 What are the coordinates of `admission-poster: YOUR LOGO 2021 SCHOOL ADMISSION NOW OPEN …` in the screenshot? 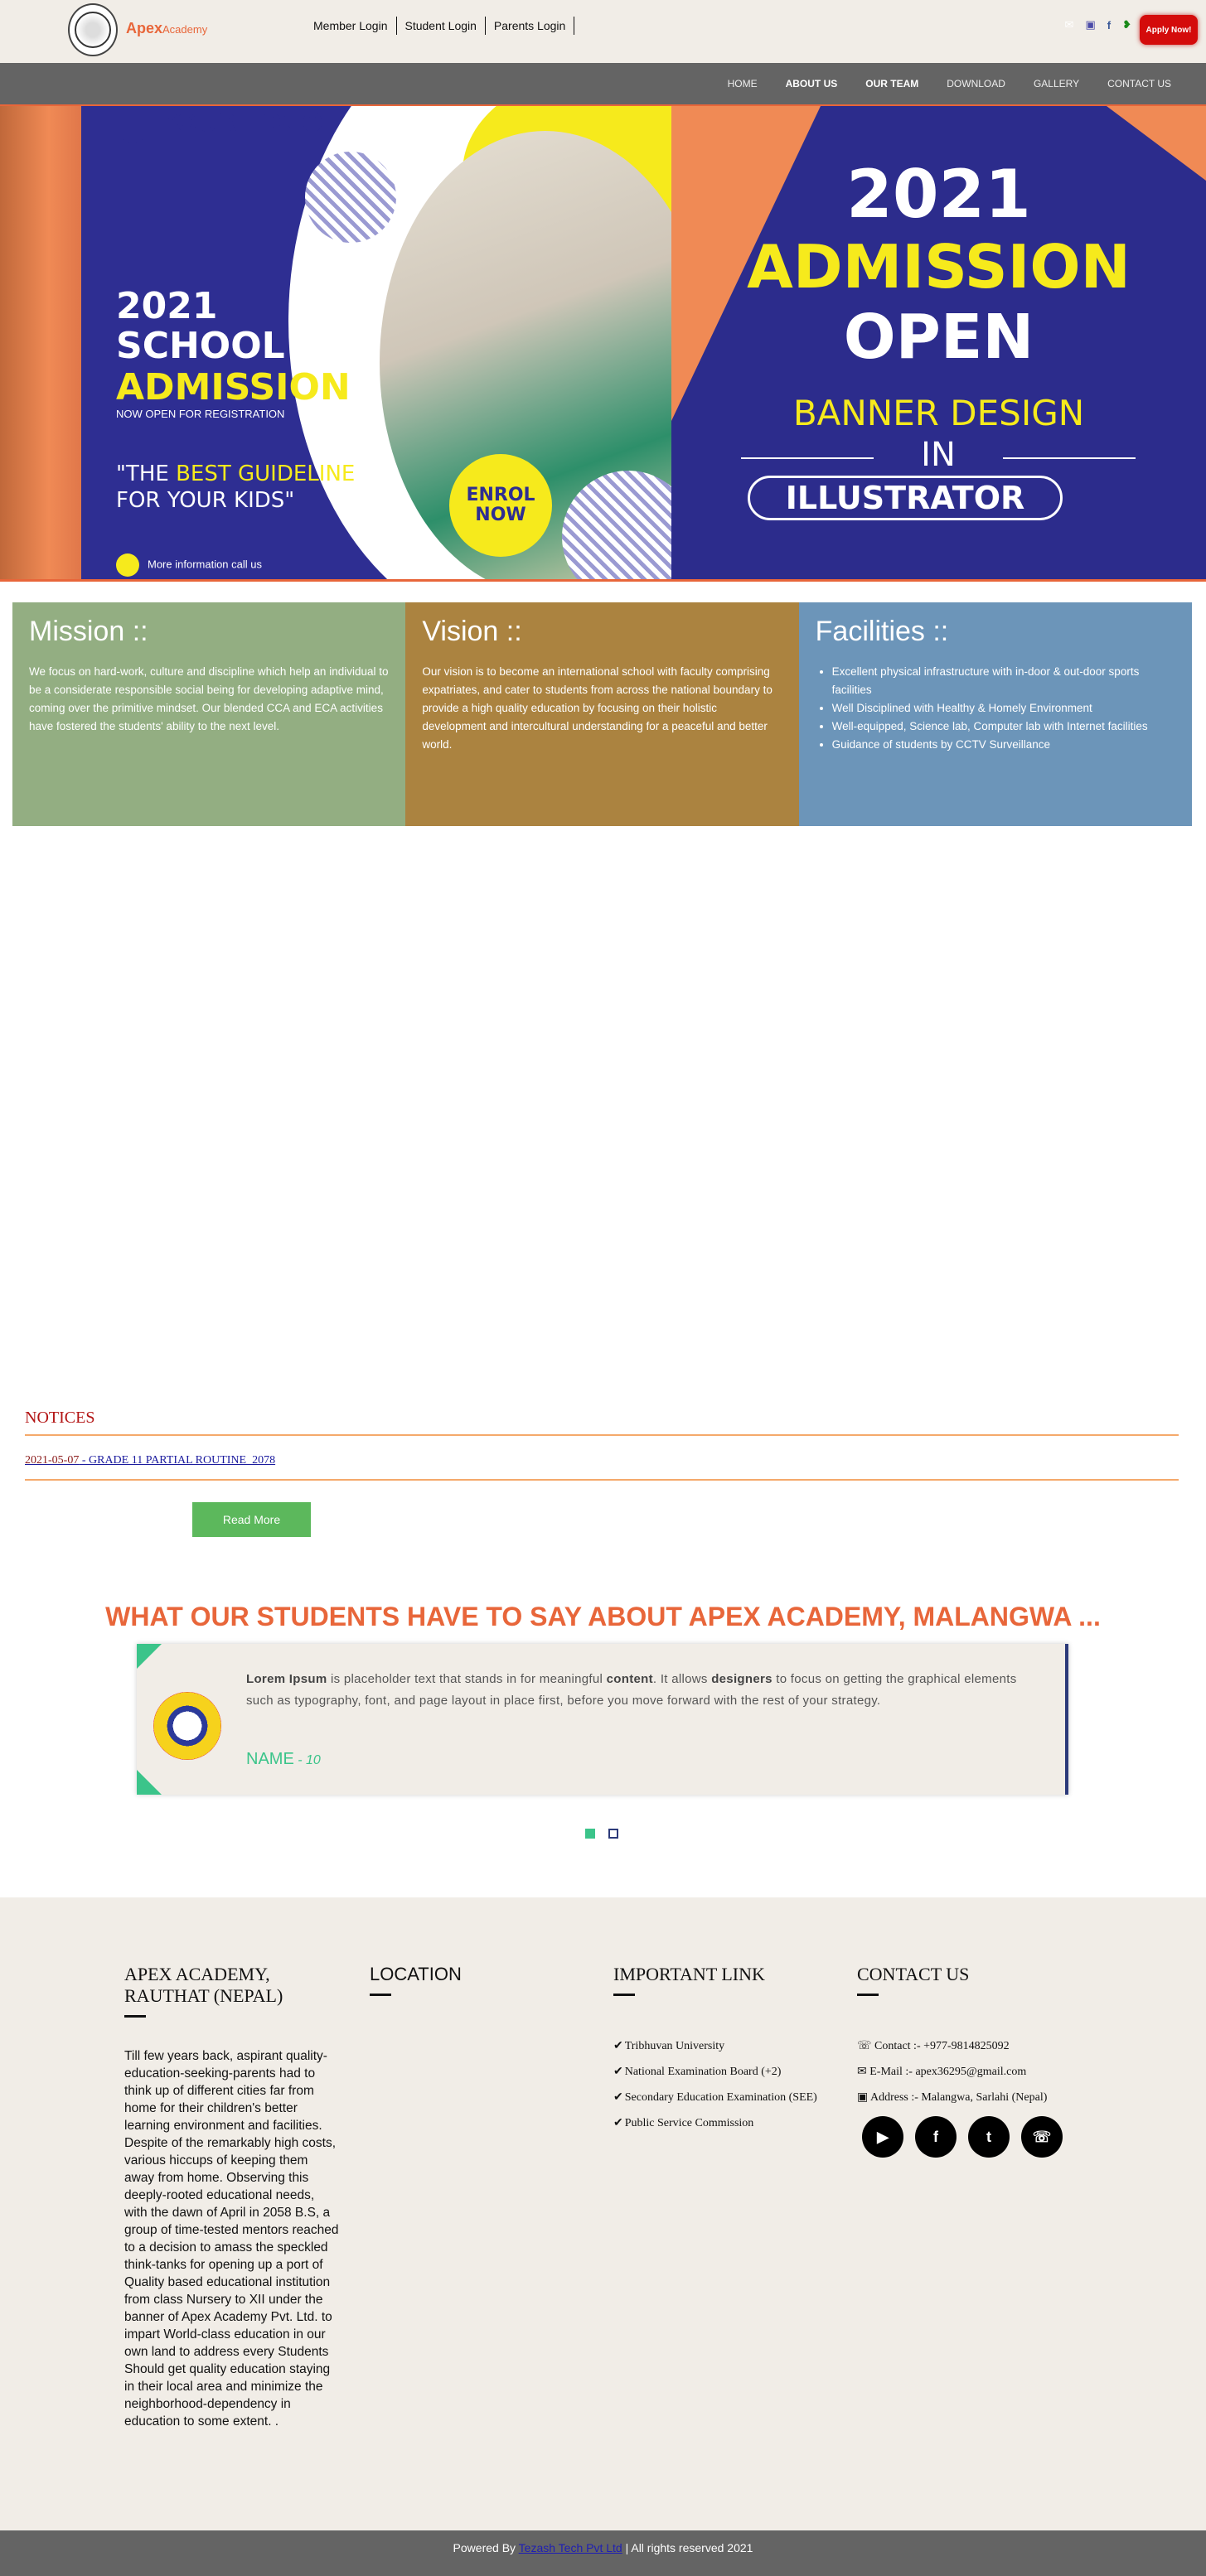 It's located at (376, 342).